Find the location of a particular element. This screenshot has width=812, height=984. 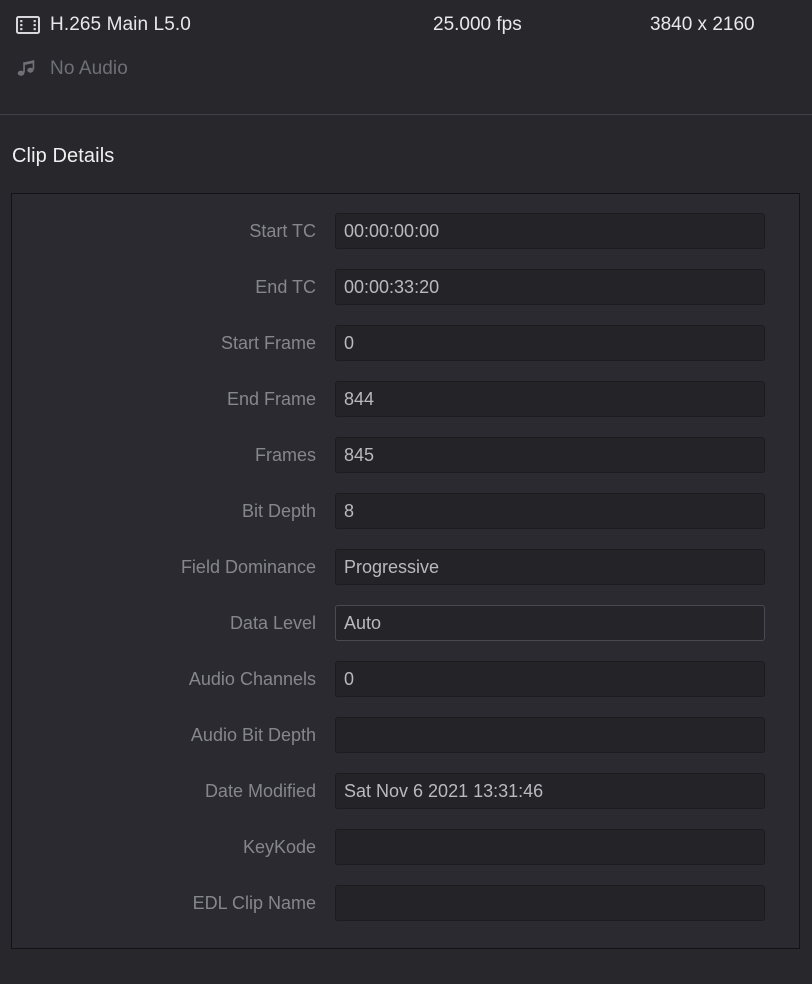

detail-label-end-frame: End Frame is located at coordinates (271, 398).